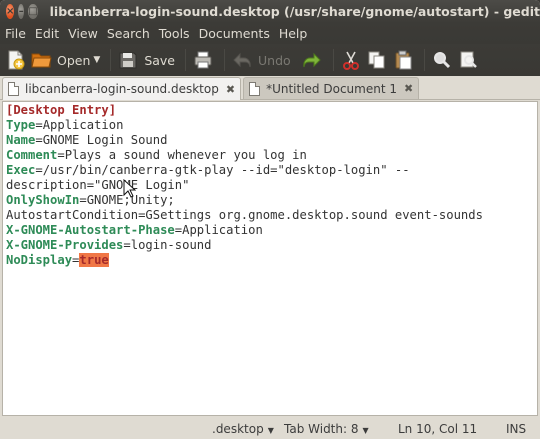 This screenshot has height=439, width=540. I want to click on new-document-button, so click(15, 60).